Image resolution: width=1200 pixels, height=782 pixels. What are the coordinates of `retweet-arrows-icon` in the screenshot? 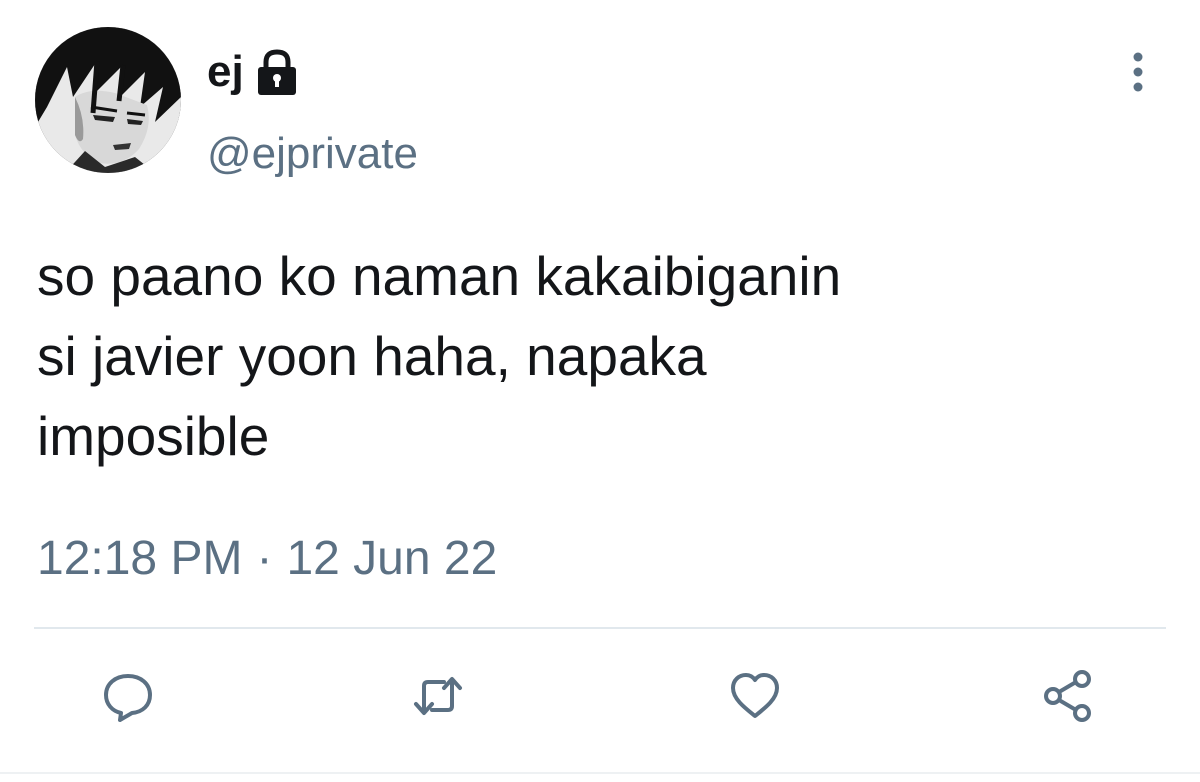 It's located at (438, 696).